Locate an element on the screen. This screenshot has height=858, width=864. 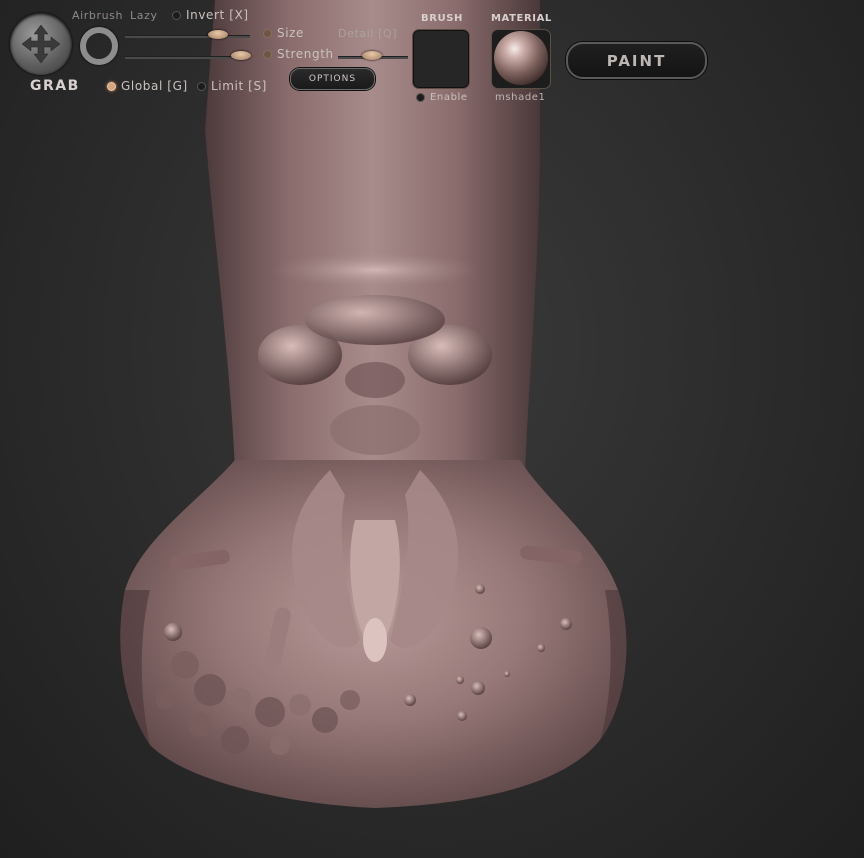
detail-slider-knob is located at coordinates (372, 55).